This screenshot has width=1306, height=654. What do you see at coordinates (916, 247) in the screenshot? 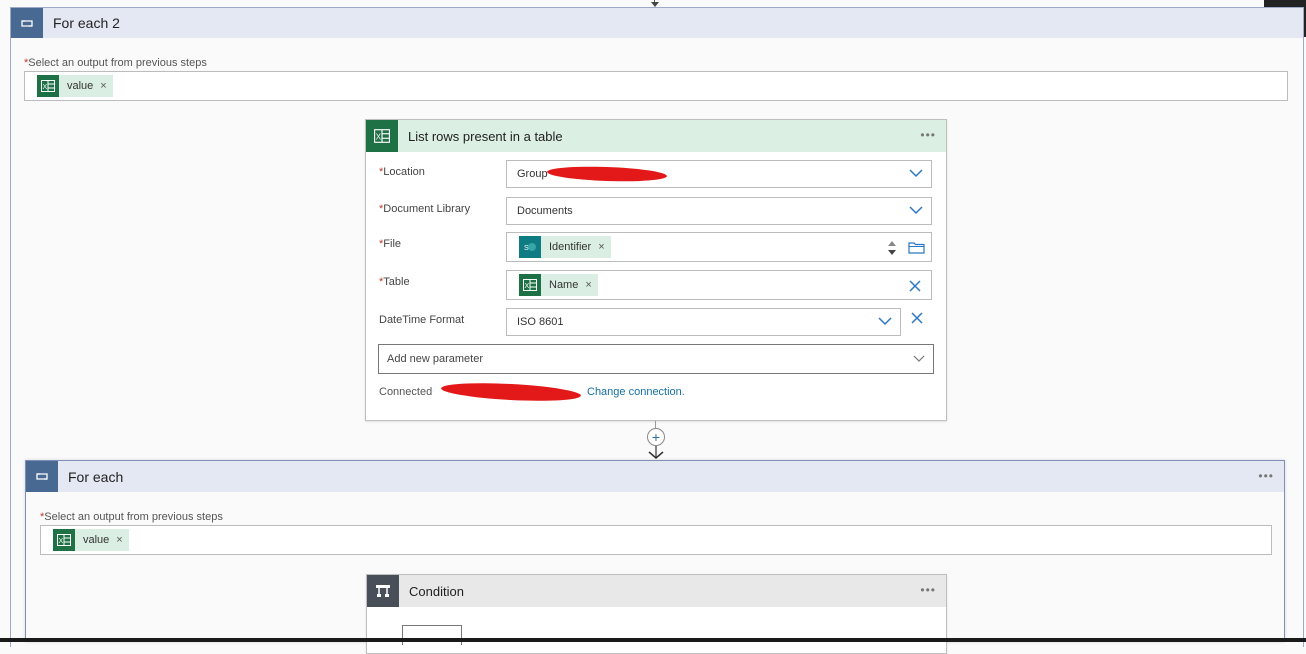
I see `folder-icon` at bounding box center [916, 247].